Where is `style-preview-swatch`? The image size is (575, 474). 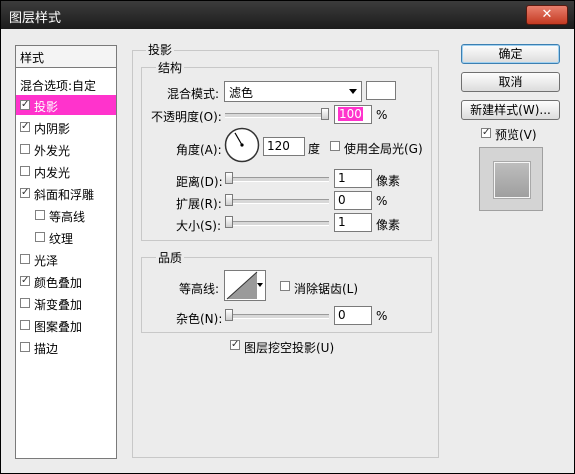 style-preview-swatch is located at coordinates (511, 179).